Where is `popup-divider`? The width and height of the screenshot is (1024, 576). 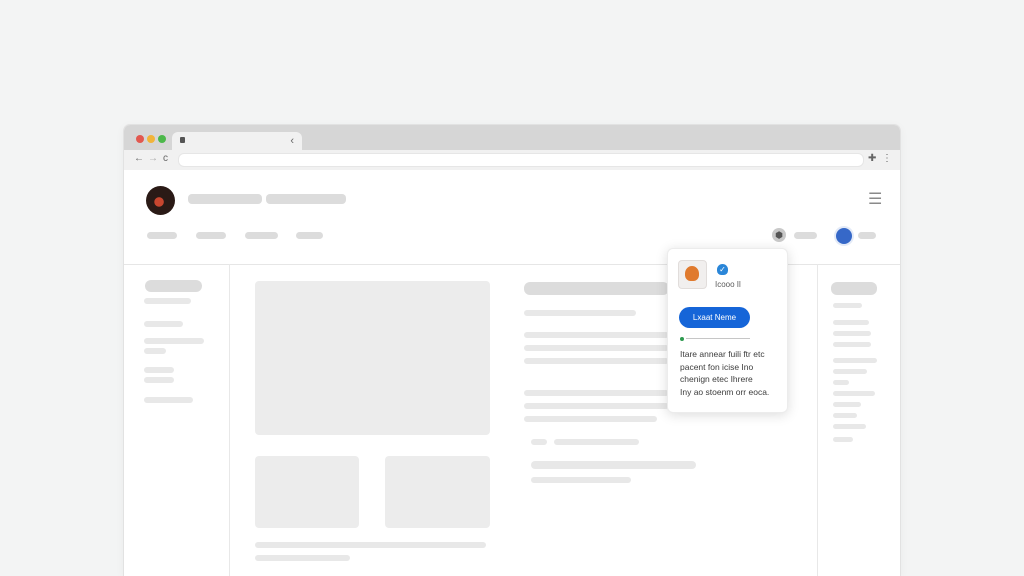
popup-divider is located at coordinates (718, 338).